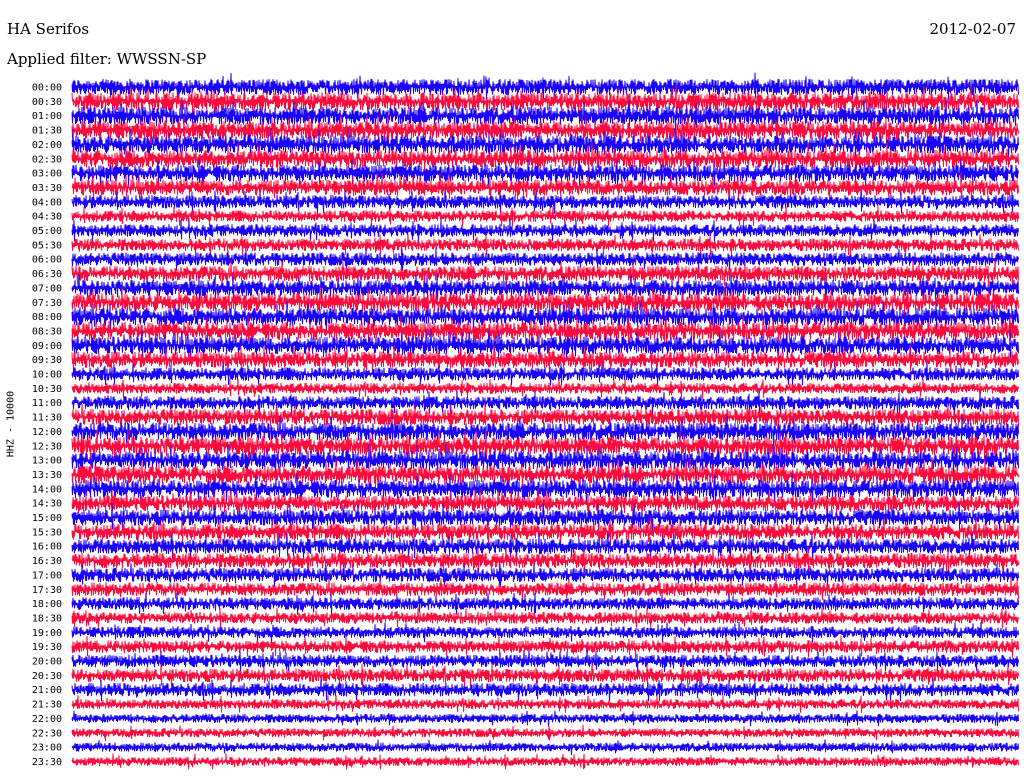  What do you see at coordinates (47, 202) in the screenshot?
I see `row-time-label: 04:00` at bounding box center [47, 202].